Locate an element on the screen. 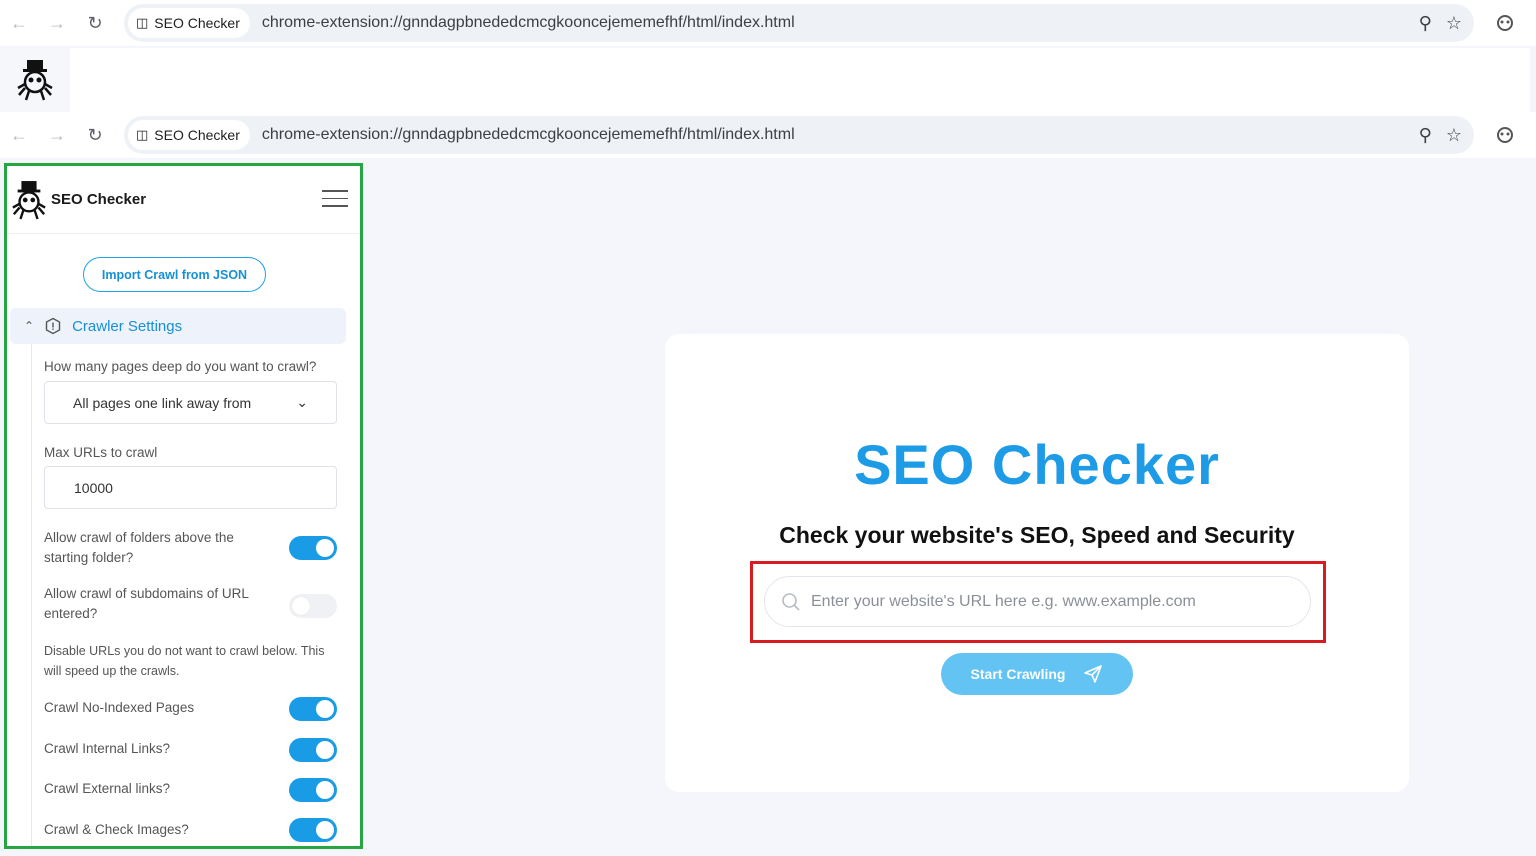 This screenshot has width=1536, height=856. crawl-depth-value: All pages one link away from is located at coordinates (162, 402).